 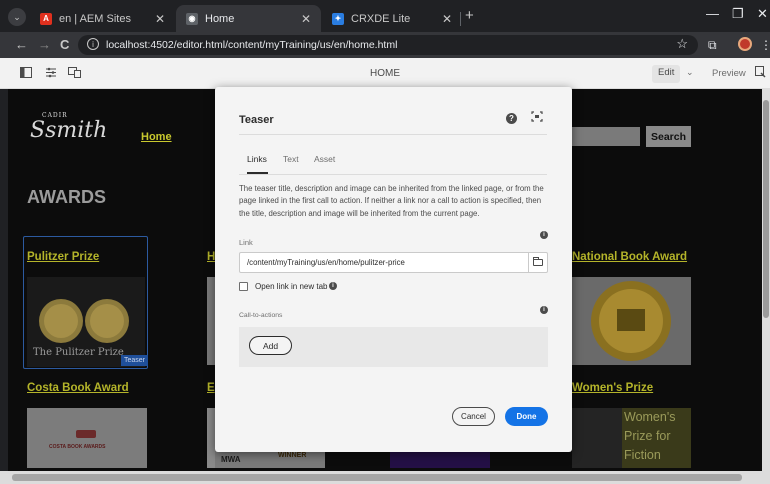 What do you see at coordinates (86, 434) in the screenshot?
I see `costa-cup-icon` at bounding box center [86, 434].